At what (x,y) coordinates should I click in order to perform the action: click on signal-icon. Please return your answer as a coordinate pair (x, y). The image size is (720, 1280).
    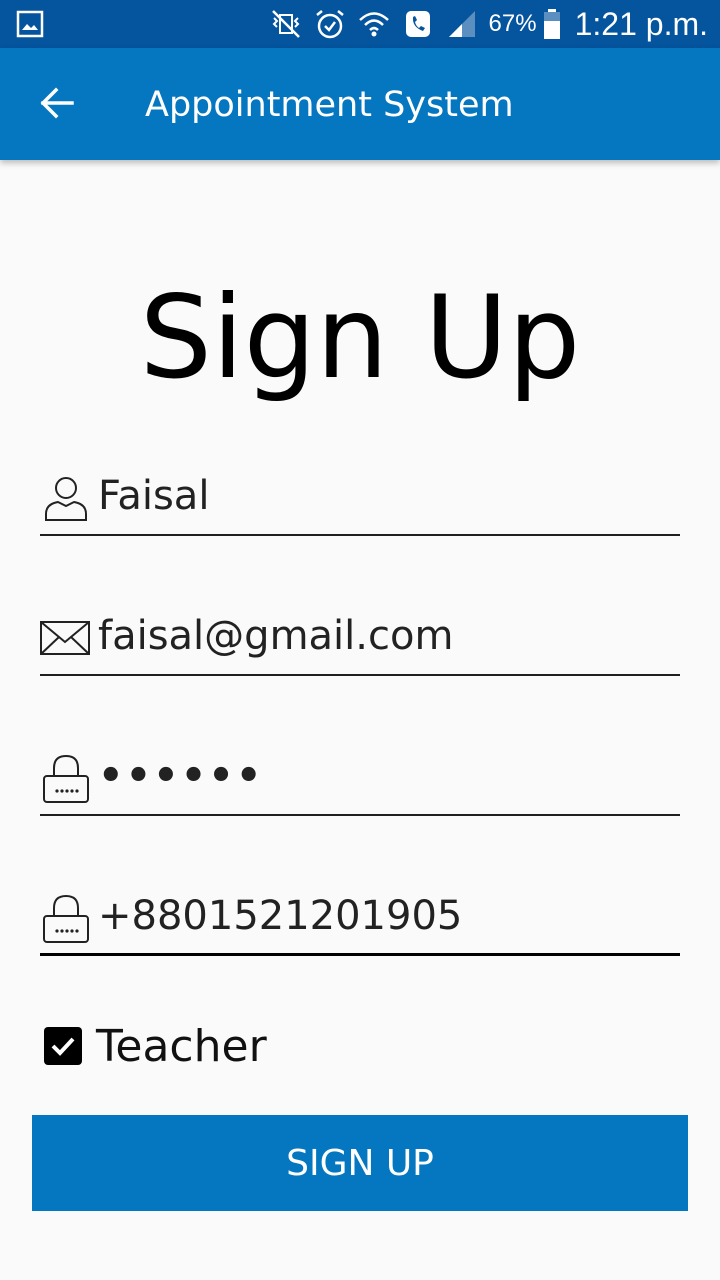
    Looking at the image, I should click on (461, 24).